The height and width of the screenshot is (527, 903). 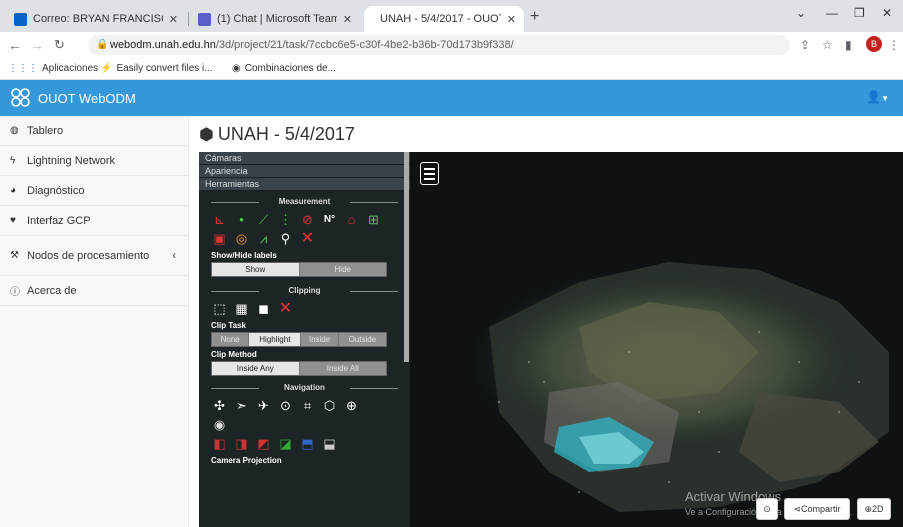 What do you see at coordinates (801, 13) in the screenshot?
I see `tab-search-icon: ⌄` at bounding box center [801, 13].